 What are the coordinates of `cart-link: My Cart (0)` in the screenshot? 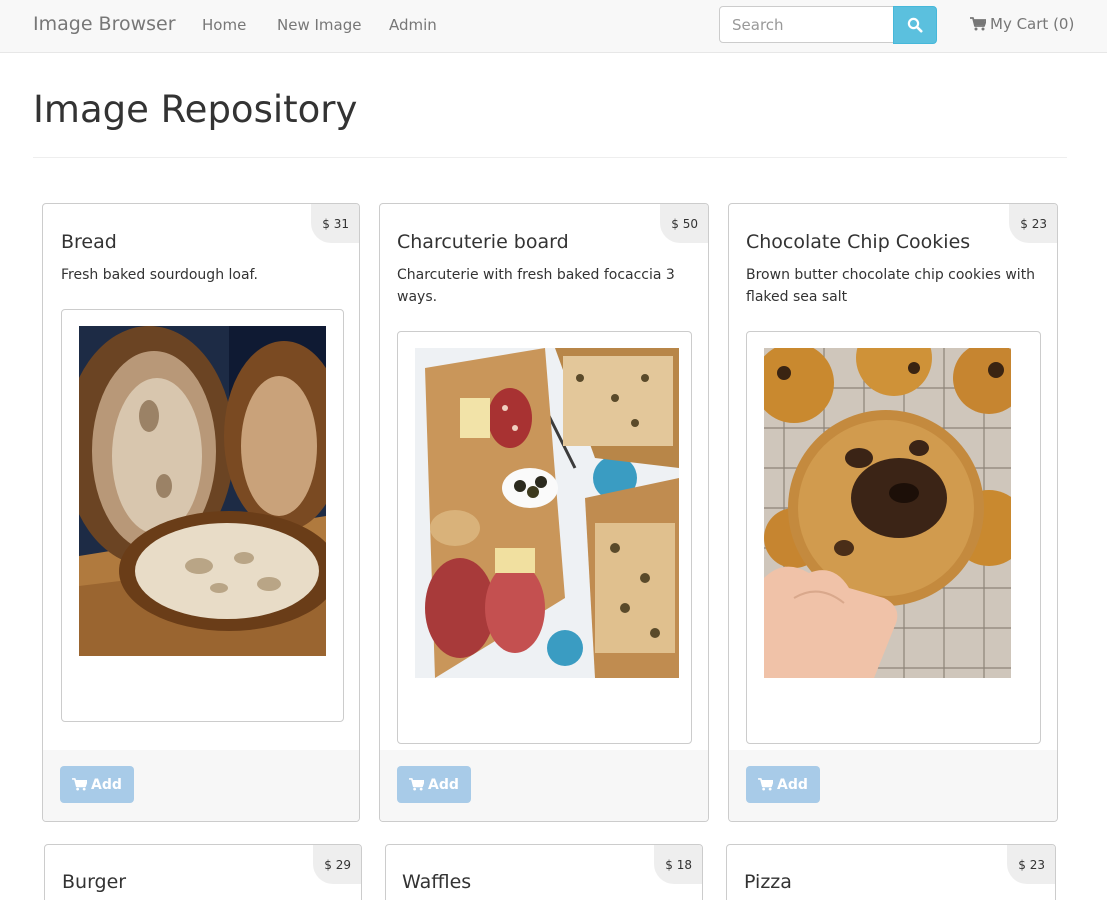 It's located at (1022, 24).